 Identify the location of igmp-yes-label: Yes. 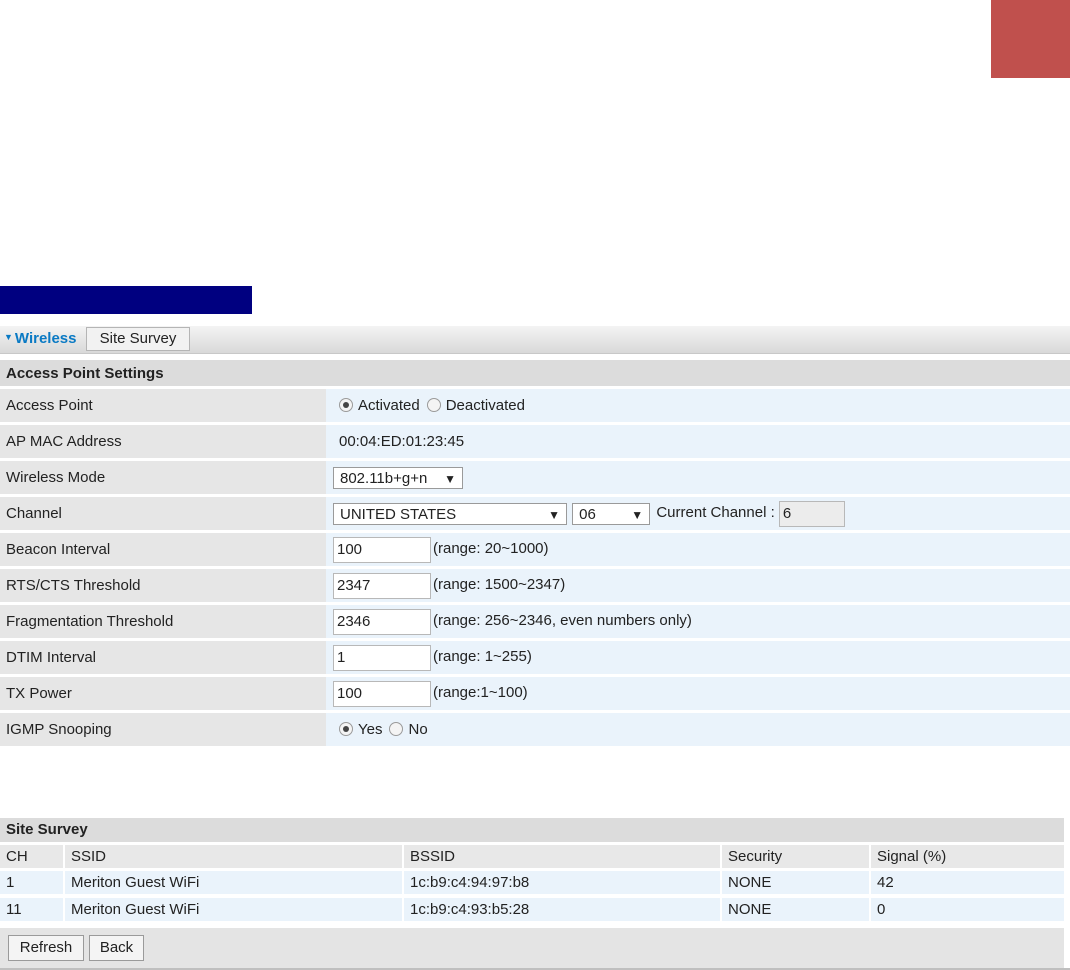
(370, 729).